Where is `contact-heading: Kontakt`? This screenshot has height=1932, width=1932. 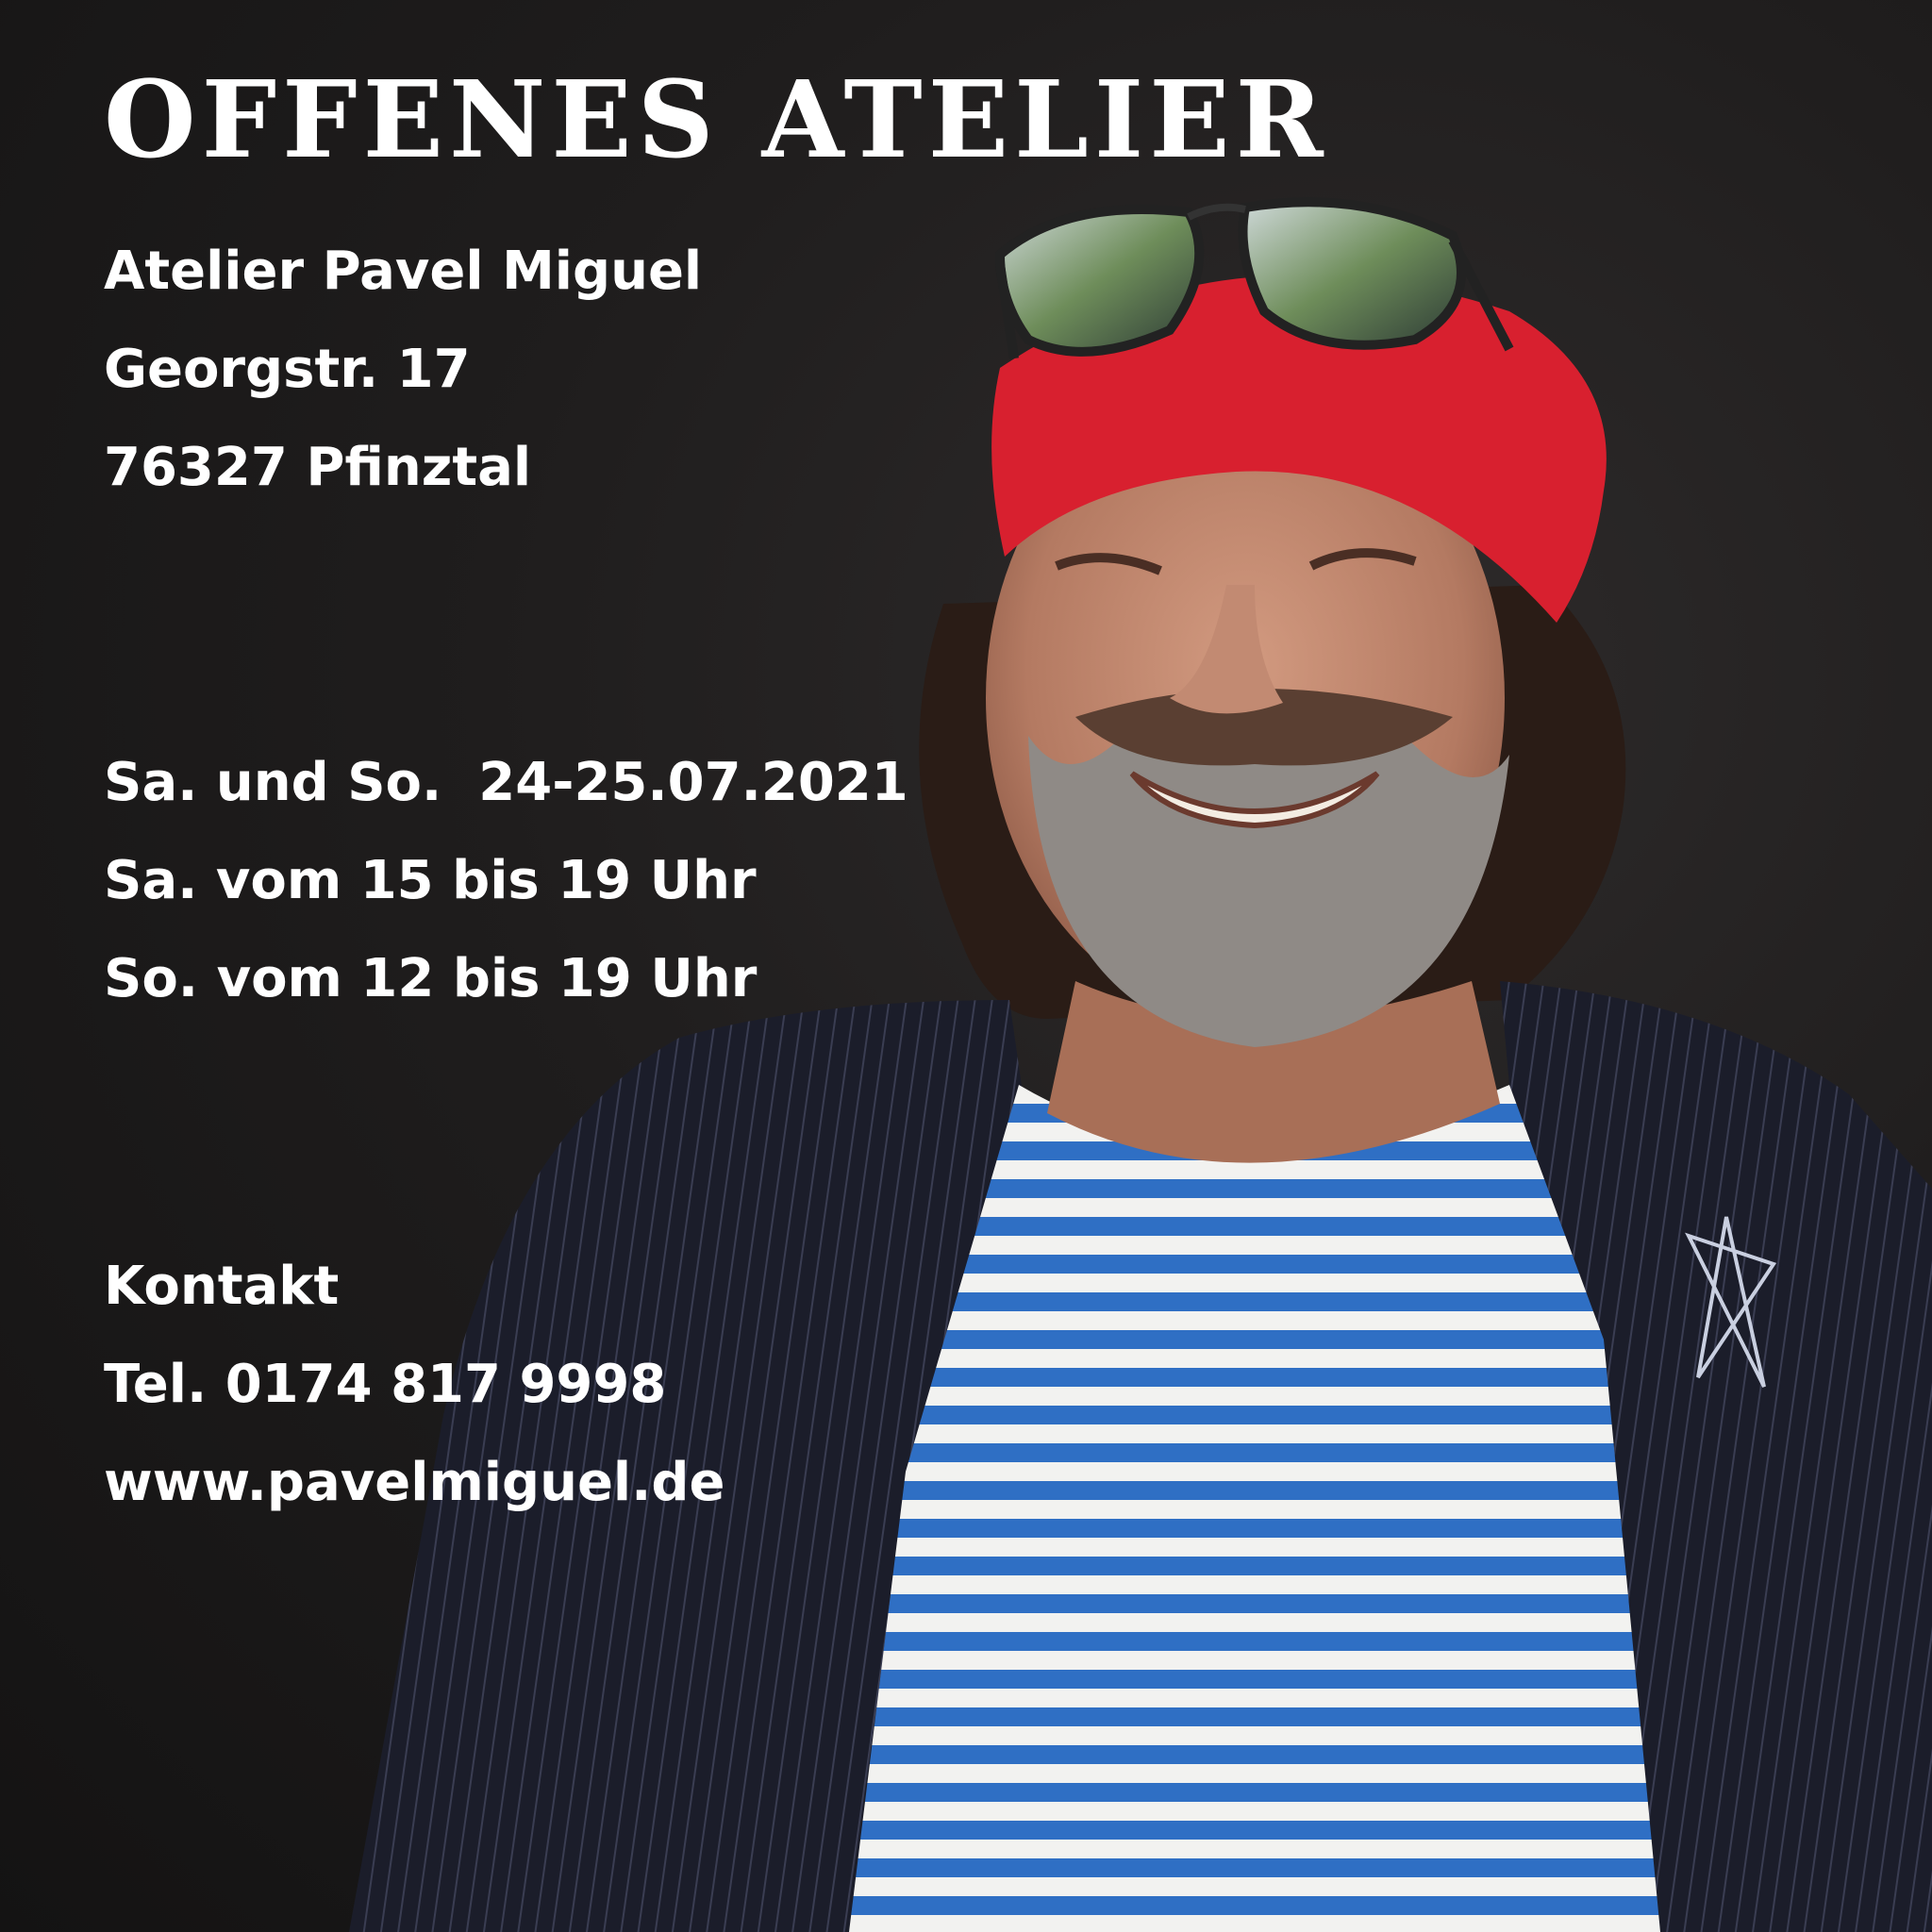 contact-heading: Kontakt is located at coordinates (222, 1287).